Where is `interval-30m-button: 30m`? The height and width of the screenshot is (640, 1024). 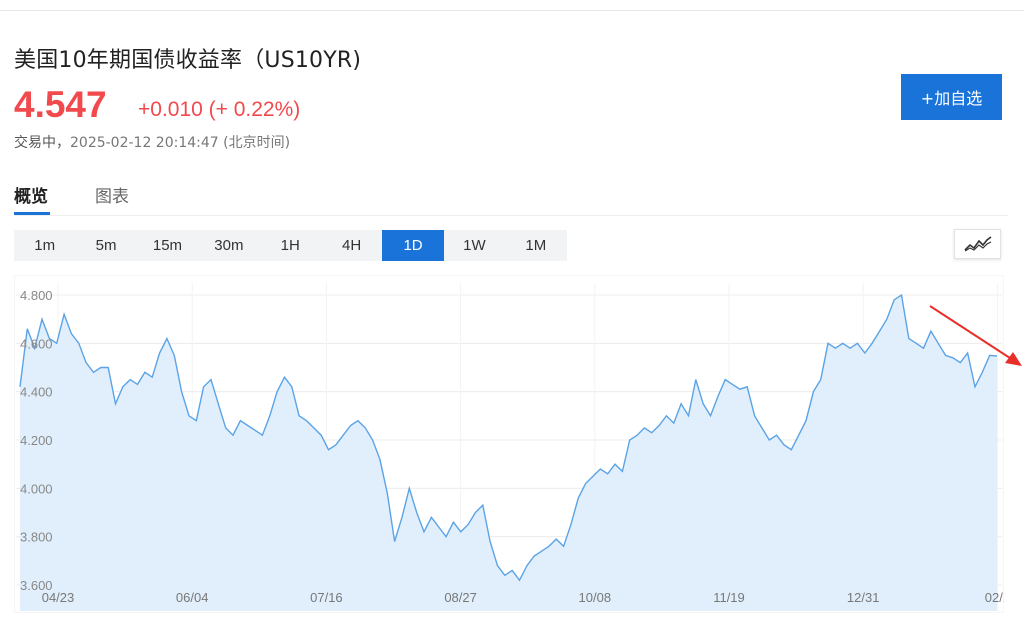
interval-30m-button: 30m is located at coordinates (228, 245).